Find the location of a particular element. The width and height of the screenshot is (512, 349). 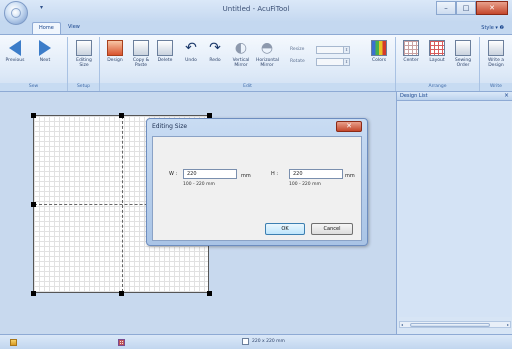

design-list-header: Design List × is located at coordinates (454, 96).